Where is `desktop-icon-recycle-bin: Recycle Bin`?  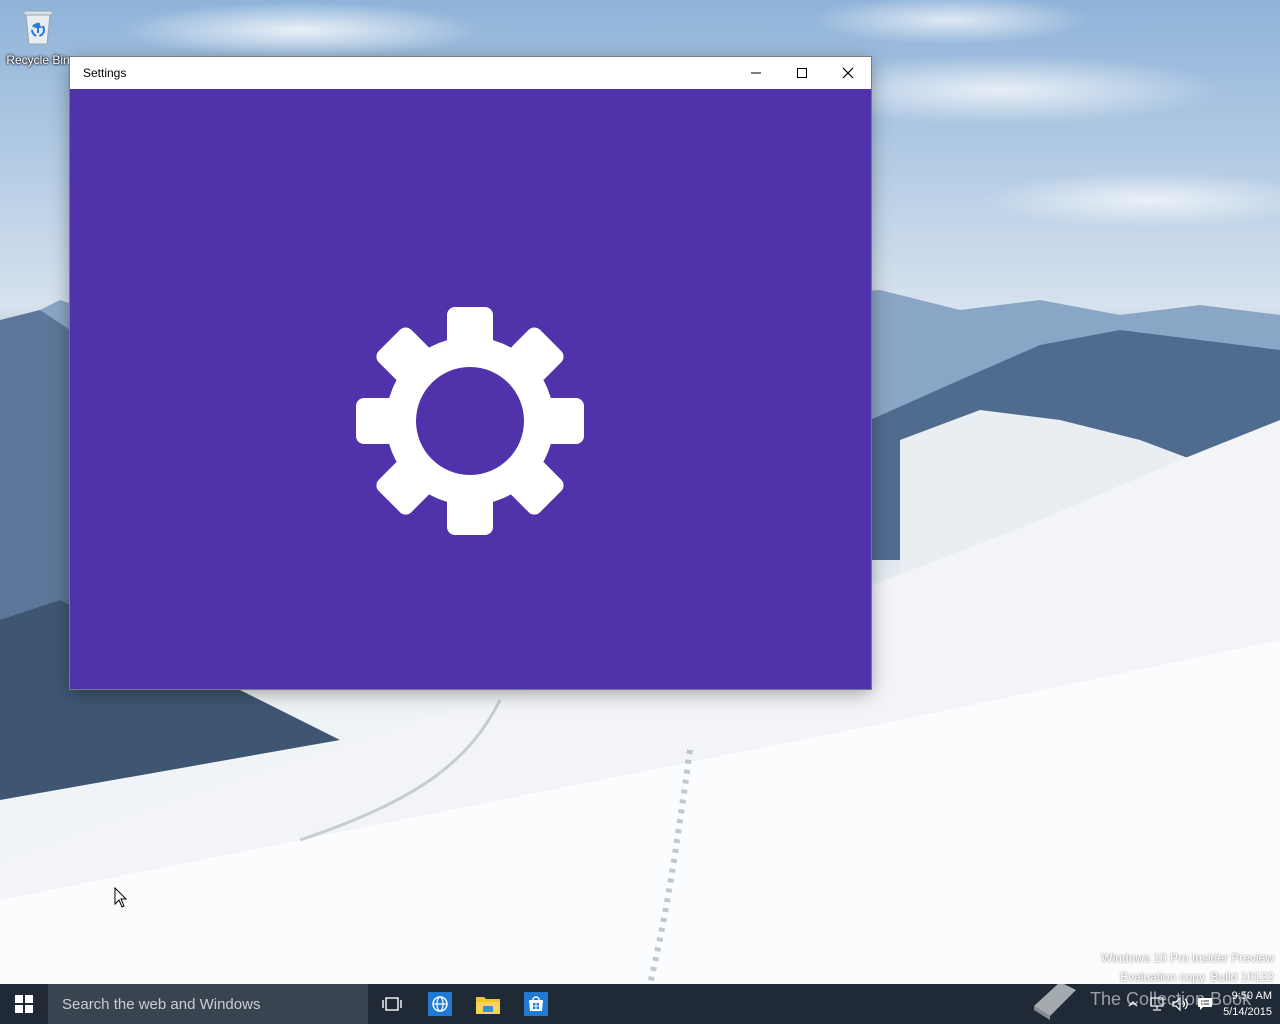 desktop-icon-recycle-bin: Recycle Bin is located at coordinates (38, 36).